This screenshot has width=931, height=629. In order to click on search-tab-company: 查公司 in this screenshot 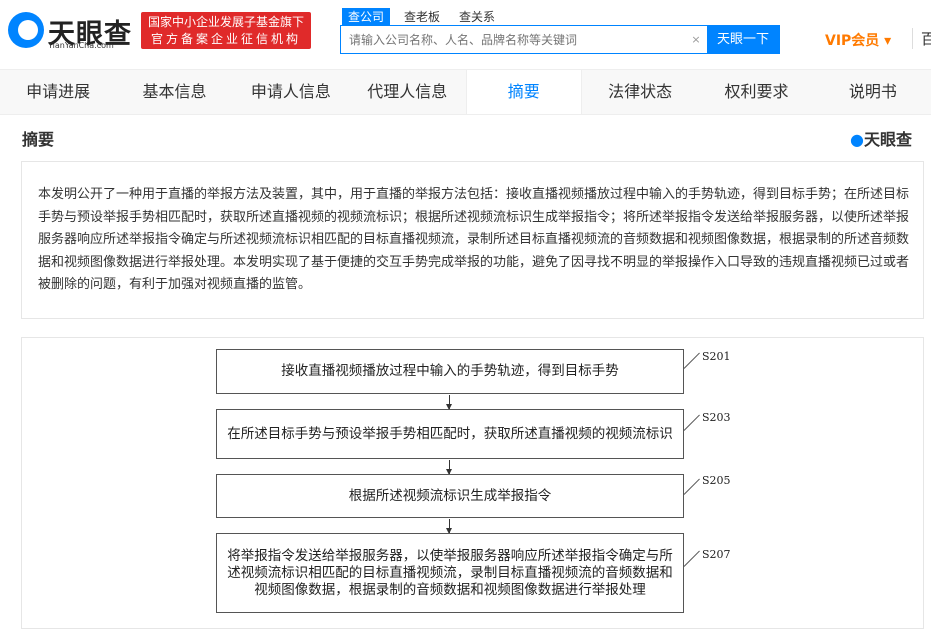, I will do `click(366, 17)`.